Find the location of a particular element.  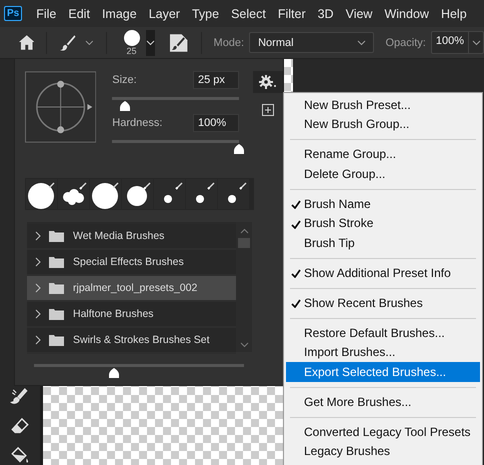

settings-button is located at coordinates (268, 82).